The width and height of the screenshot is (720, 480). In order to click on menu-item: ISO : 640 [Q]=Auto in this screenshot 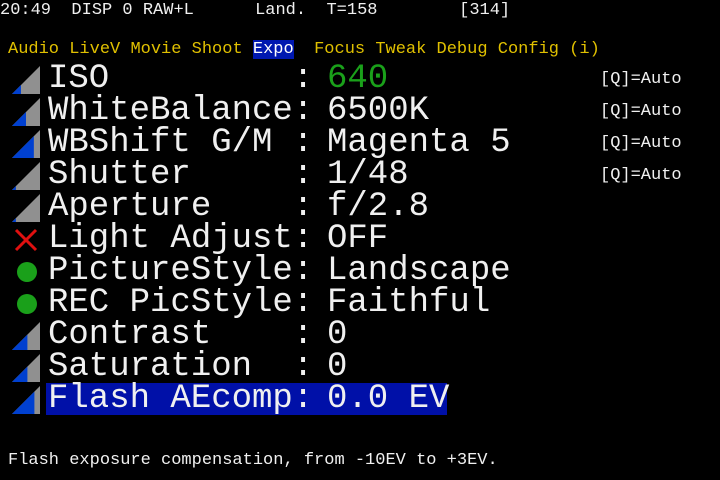, I will do `click(360, 79)`.